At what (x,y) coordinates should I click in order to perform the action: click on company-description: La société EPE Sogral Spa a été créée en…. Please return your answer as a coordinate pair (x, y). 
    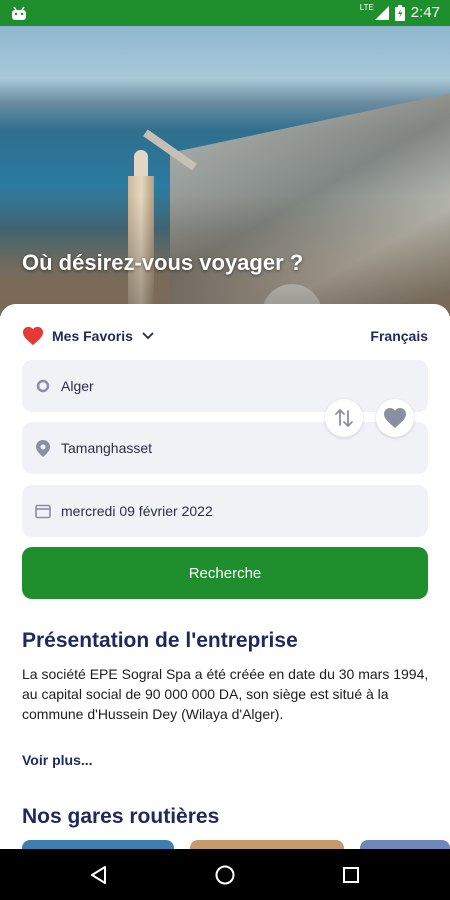
    Looking at the image, I should click on (225, 694).